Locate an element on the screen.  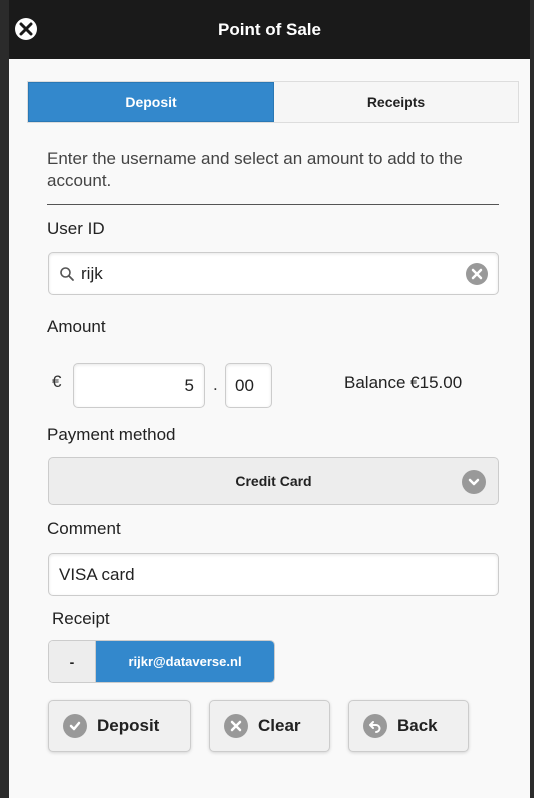
back-button-label: Back is located at coordinates (417, 725).